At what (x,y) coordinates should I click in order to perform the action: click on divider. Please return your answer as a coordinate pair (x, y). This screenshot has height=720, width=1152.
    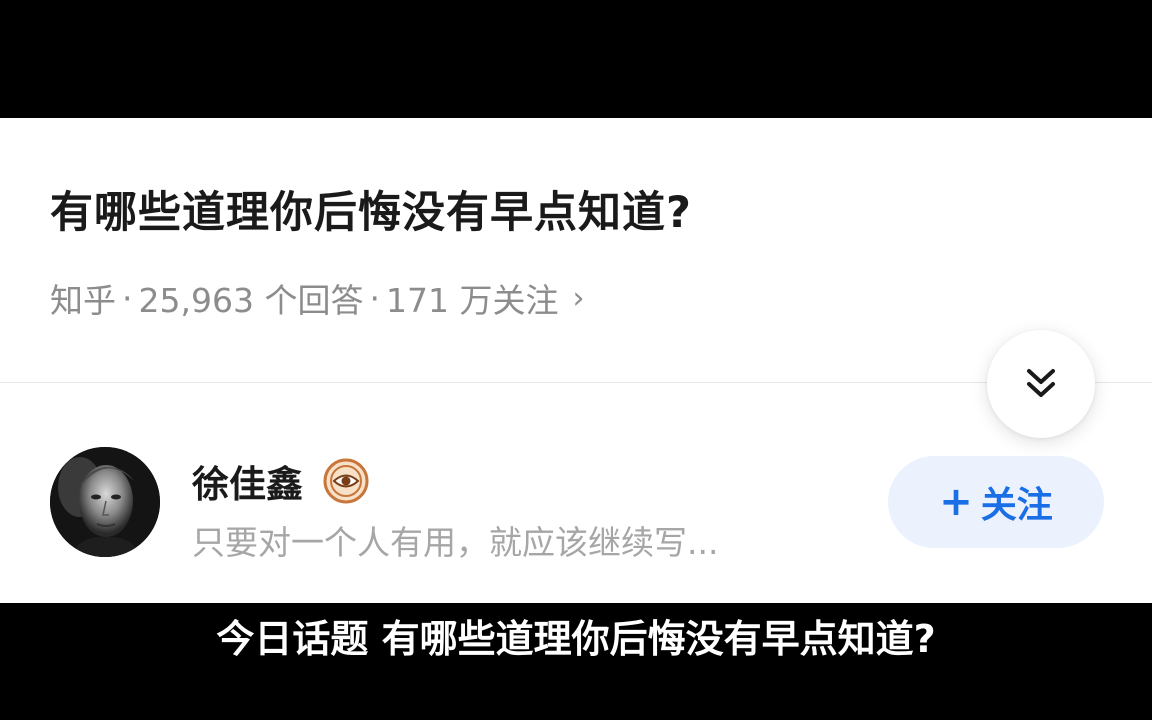
    Looking at the image, I should click on (576, 382).